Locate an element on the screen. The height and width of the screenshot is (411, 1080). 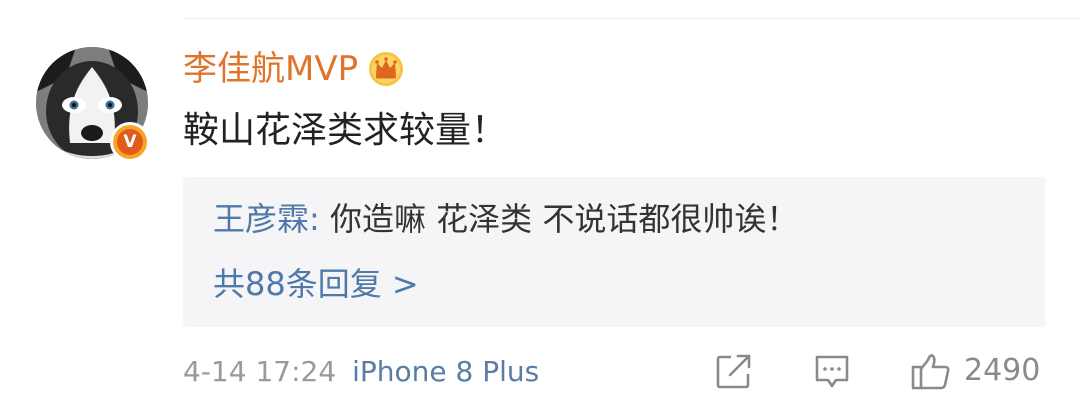
comment-timestamp: 4-14 17:24 is located at coordinates (260, 371).